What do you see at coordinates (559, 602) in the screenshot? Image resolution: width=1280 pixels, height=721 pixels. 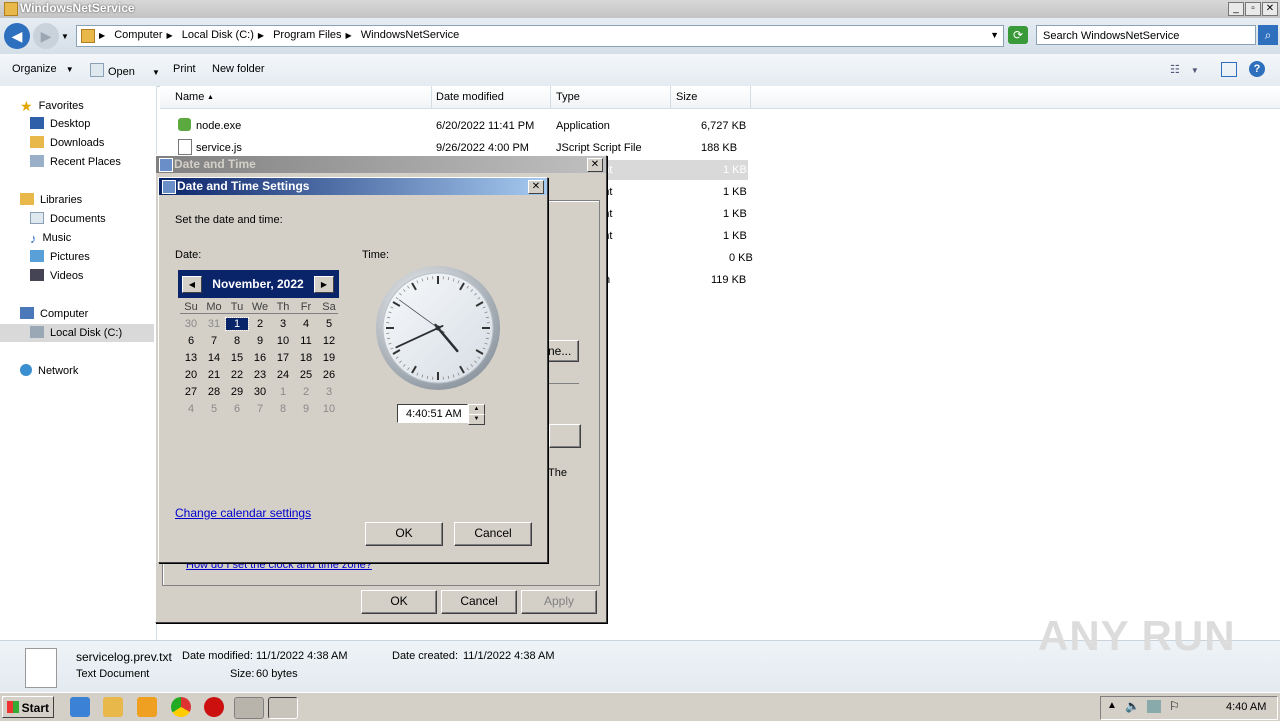 I see `apply-button: Apply` at bounding box center [559, 602].